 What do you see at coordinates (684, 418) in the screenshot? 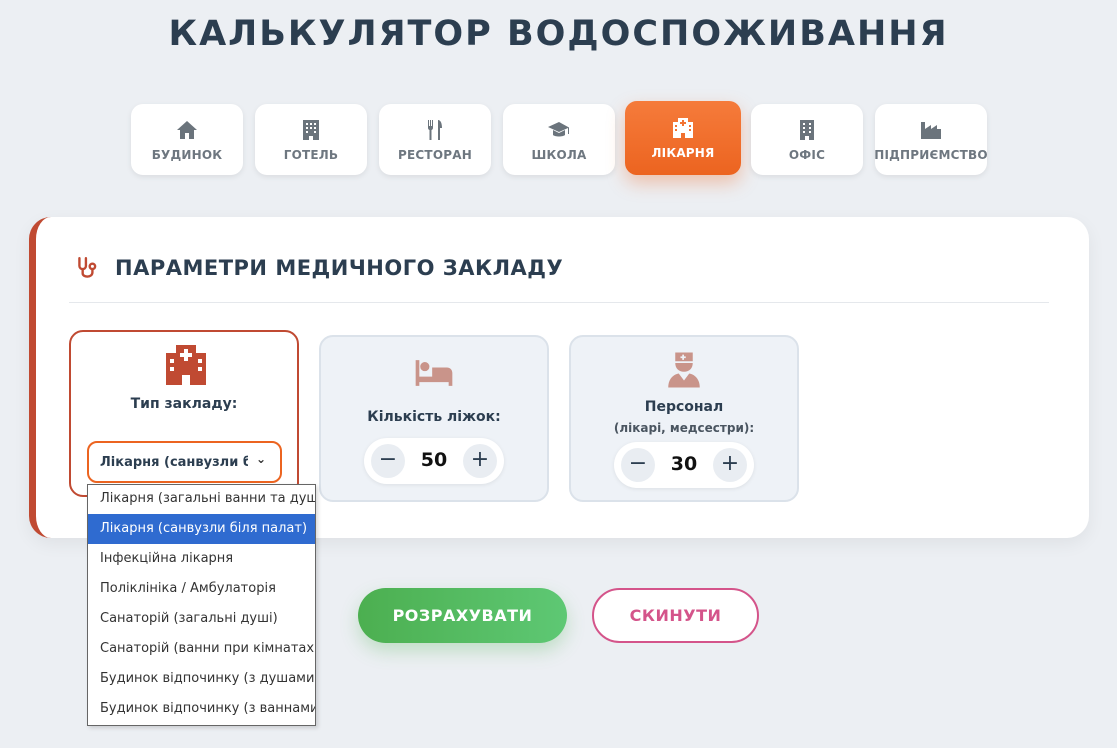
I see `staff-box: Персонал (лікарі, медсестри): − 30 +` at bounding box center [684, 418].